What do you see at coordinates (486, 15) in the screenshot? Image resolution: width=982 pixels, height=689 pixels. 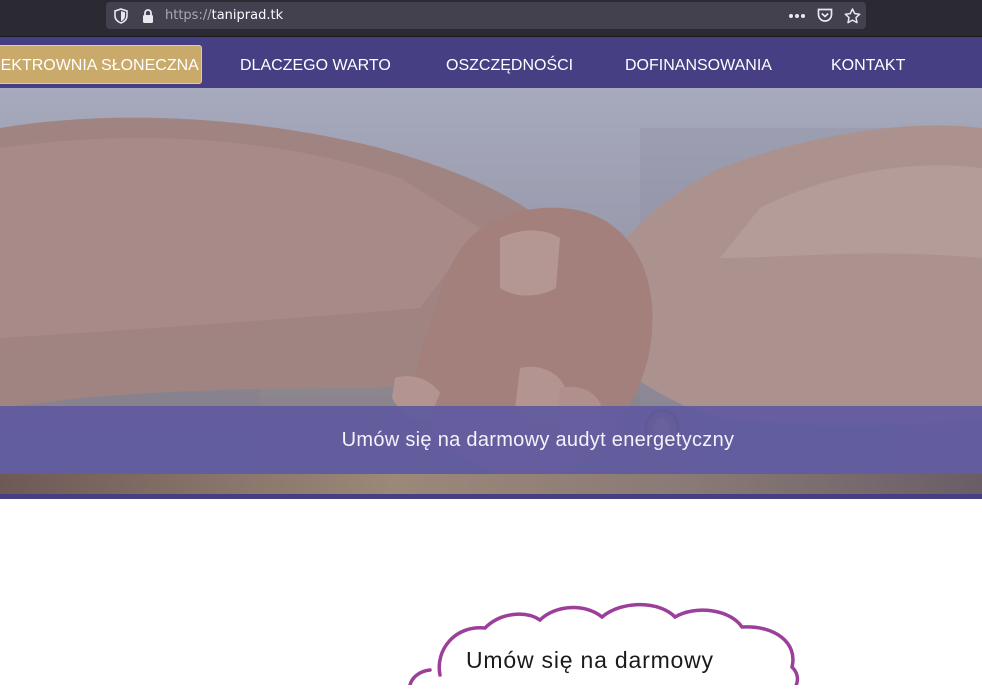 I see `address-bar: https://taniprad.tk` at bounding box center [486, 15].